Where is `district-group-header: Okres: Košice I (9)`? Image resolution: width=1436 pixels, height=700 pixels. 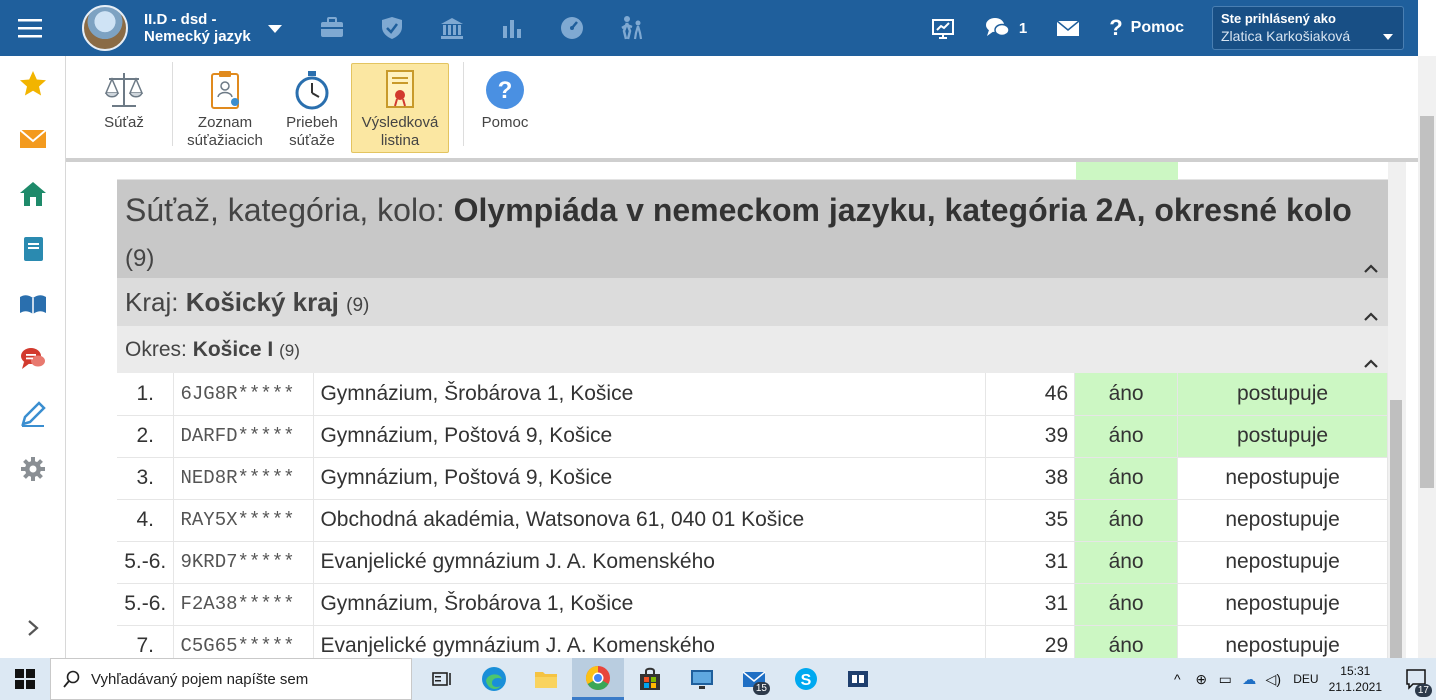
district-group-header: Okres: Košice I (9) is located at coordinates (752, 349).